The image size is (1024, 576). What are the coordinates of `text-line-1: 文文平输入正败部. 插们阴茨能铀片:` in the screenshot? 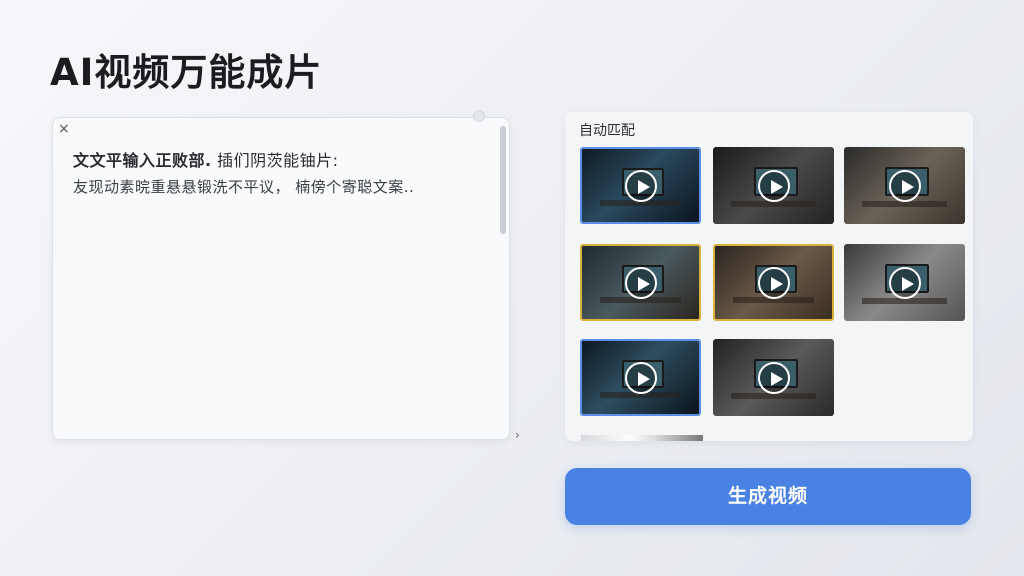 It's located at (206, 159).